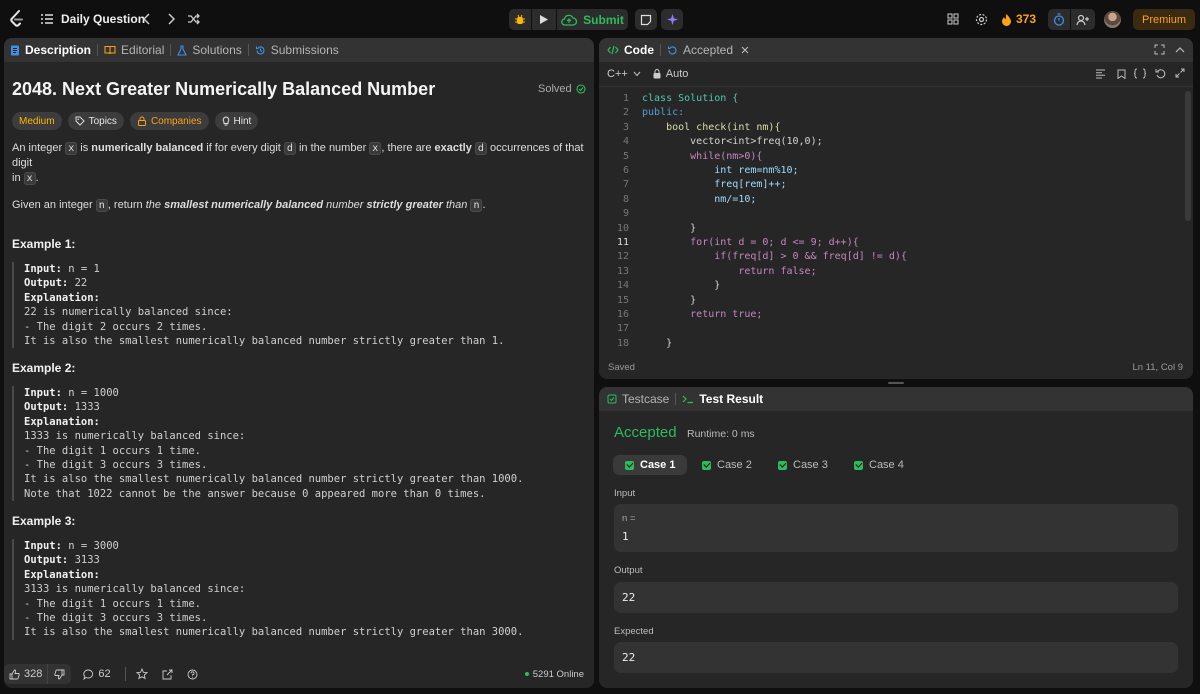  I want to click on settings-button, so click(981, 19).